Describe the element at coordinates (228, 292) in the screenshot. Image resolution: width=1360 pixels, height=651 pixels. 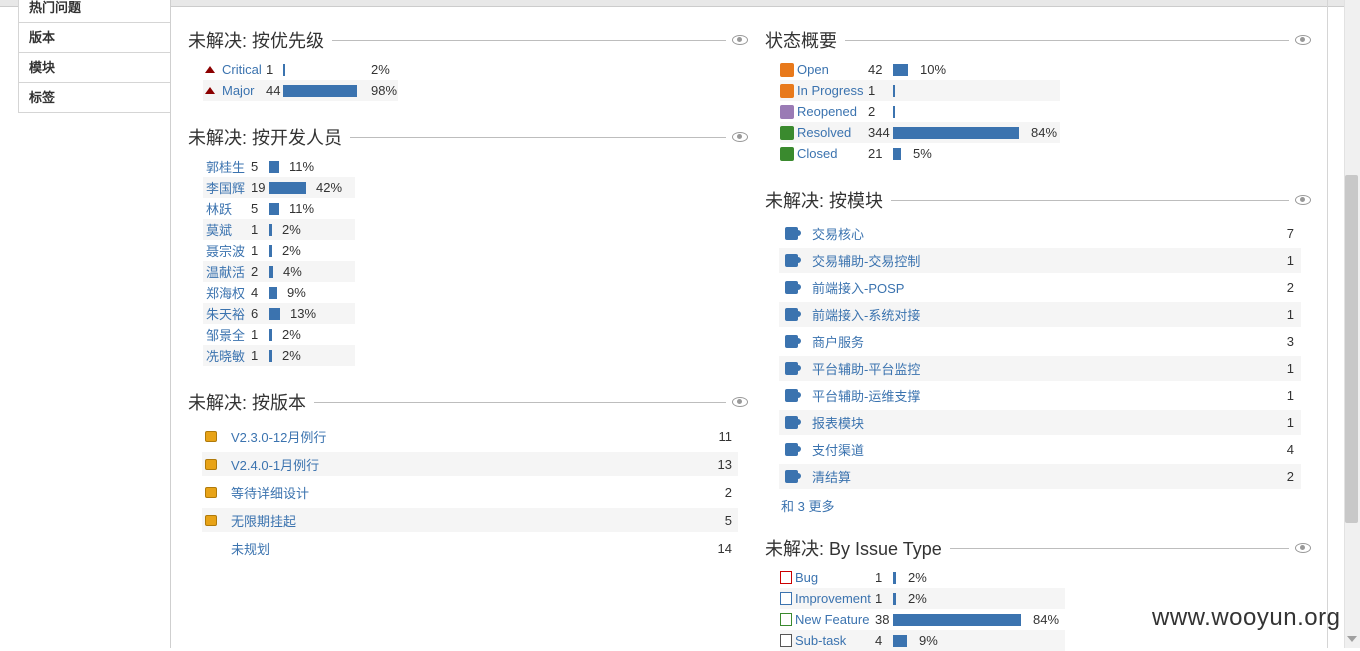
I see `developer-name-link: 郑海权` at that location.